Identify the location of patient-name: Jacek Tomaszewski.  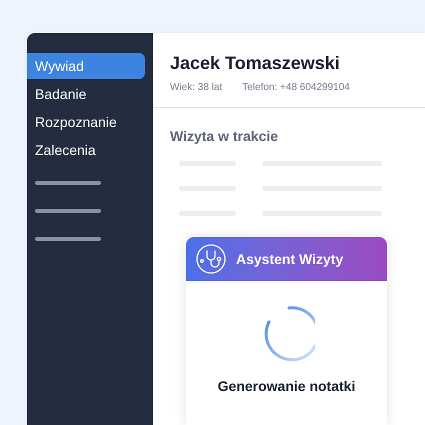
(255, 63).